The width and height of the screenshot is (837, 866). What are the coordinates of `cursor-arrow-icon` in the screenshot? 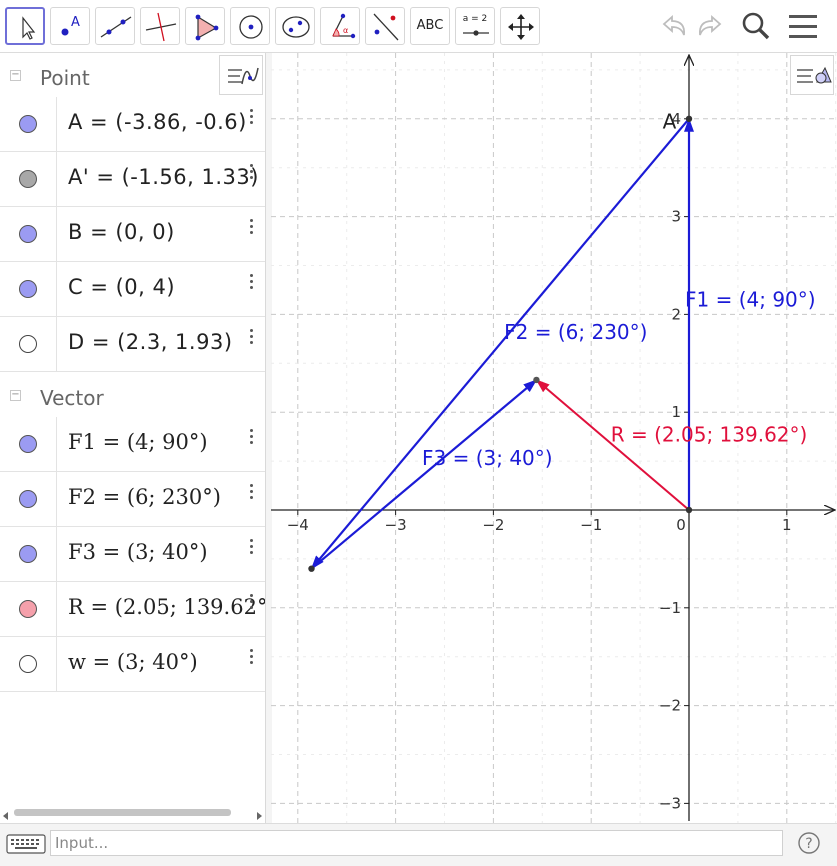 It's located at (29, 28).